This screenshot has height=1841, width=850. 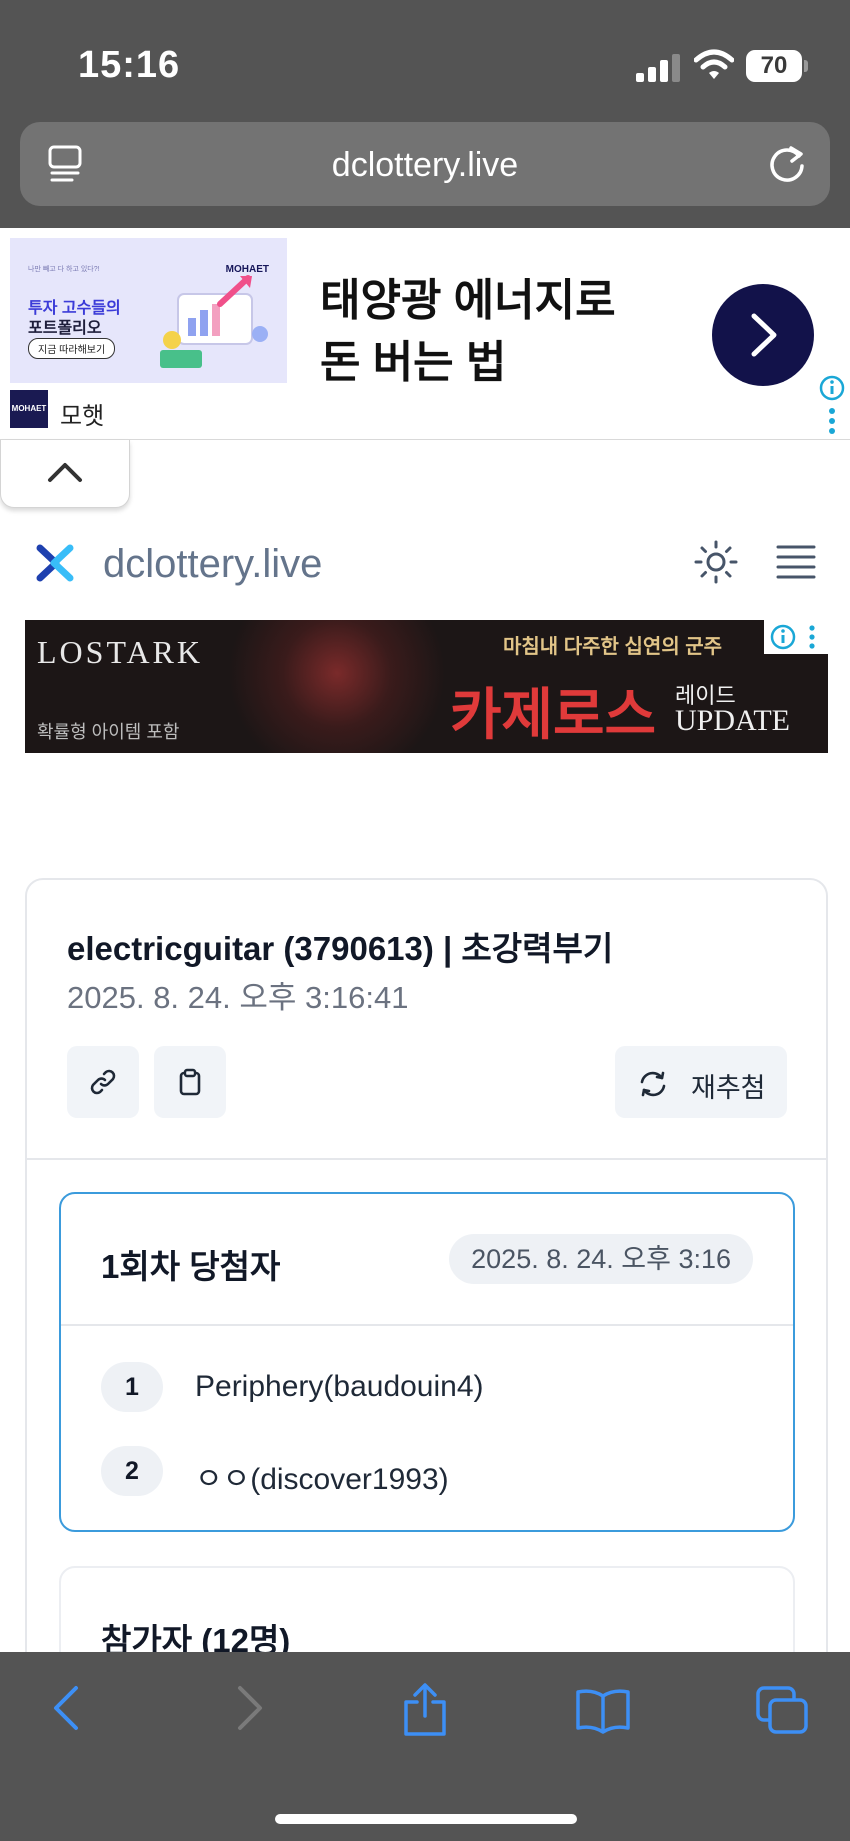 I want to click on cellular-signal-icon, so click(x=658, y=68).